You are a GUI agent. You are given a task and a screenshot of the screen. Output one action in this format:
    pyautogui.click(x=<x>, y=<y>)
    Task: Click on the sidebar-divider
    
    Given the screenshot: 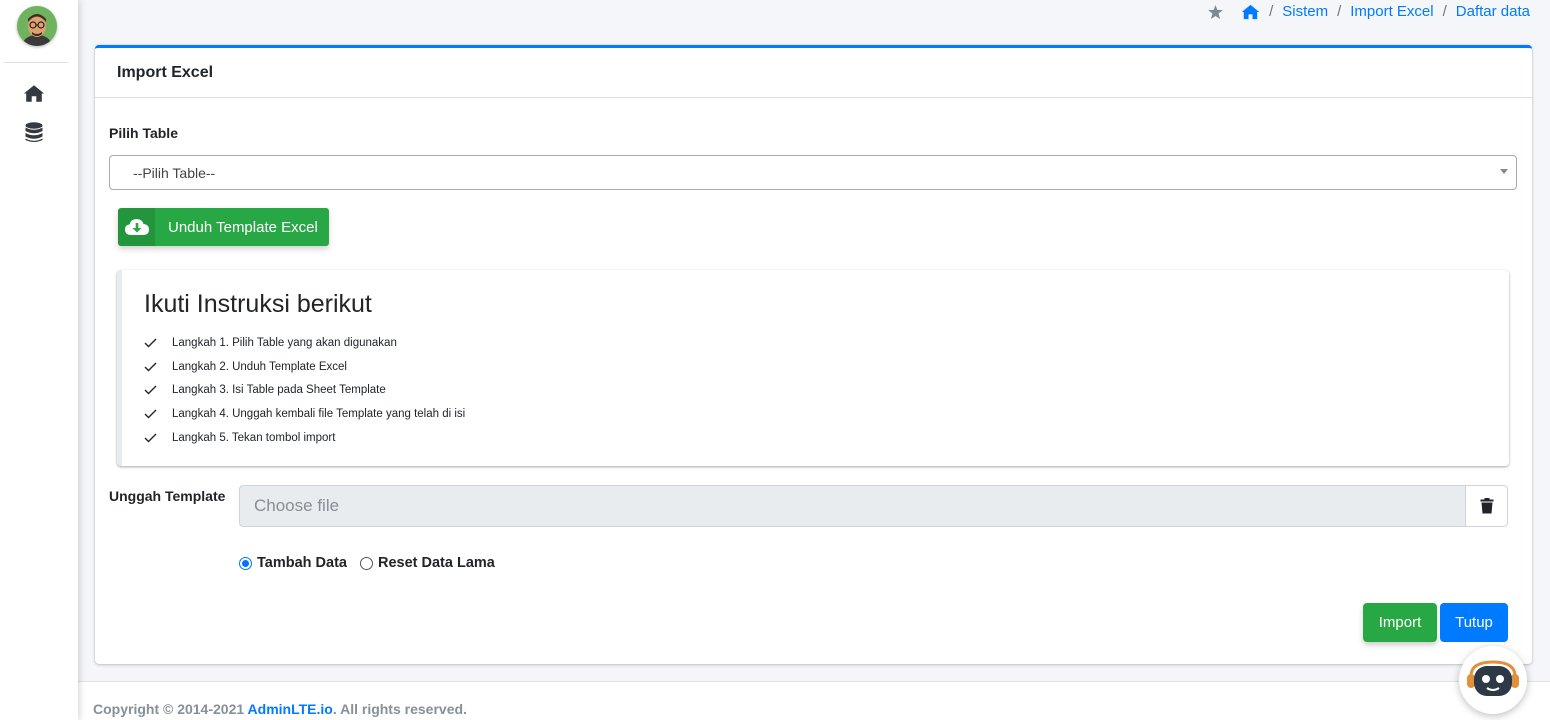 What is the action you would take?
    pyautogui.click(x=36, y=62)
    